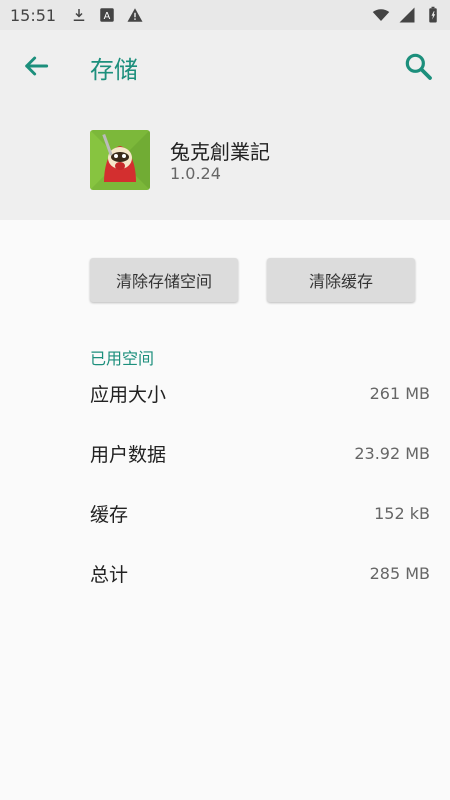 The height and width of the screenshot is (800, 450). Describe the element at coordinates (120, 160) in the screenshot. I see `app-icon` at that location.